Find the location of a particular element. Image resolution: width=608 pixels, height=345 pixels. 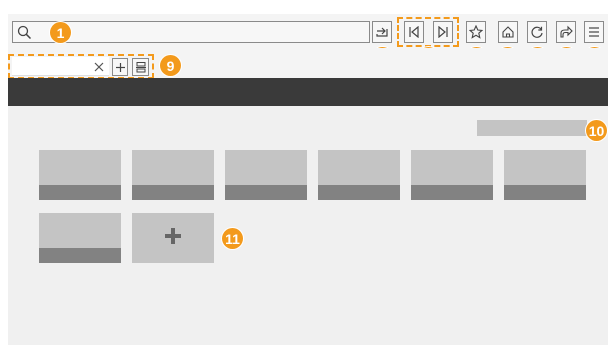

close-tab-button is located at coordinates (99, 66).